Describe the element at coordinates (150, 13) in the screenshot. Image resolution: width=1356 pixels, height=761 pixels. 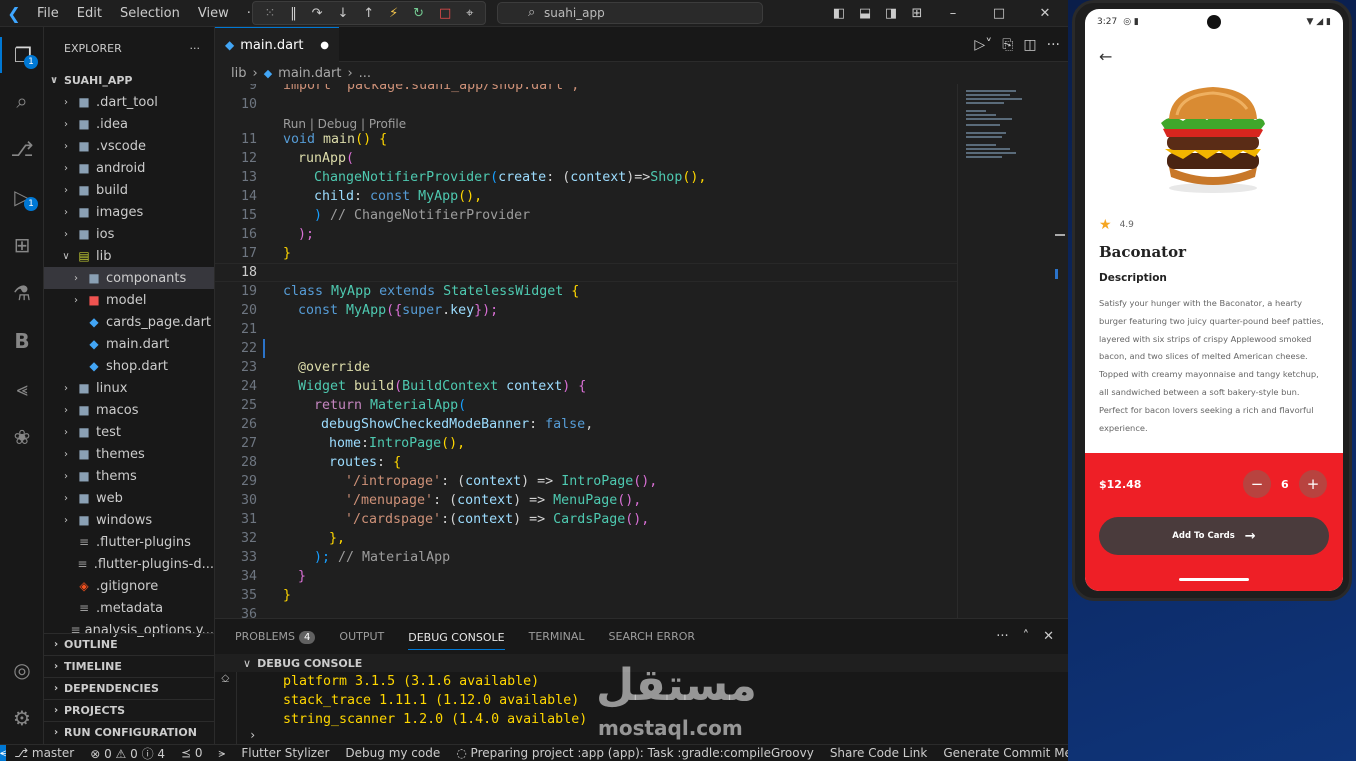
I see `menu-selection: Selection` at that location.